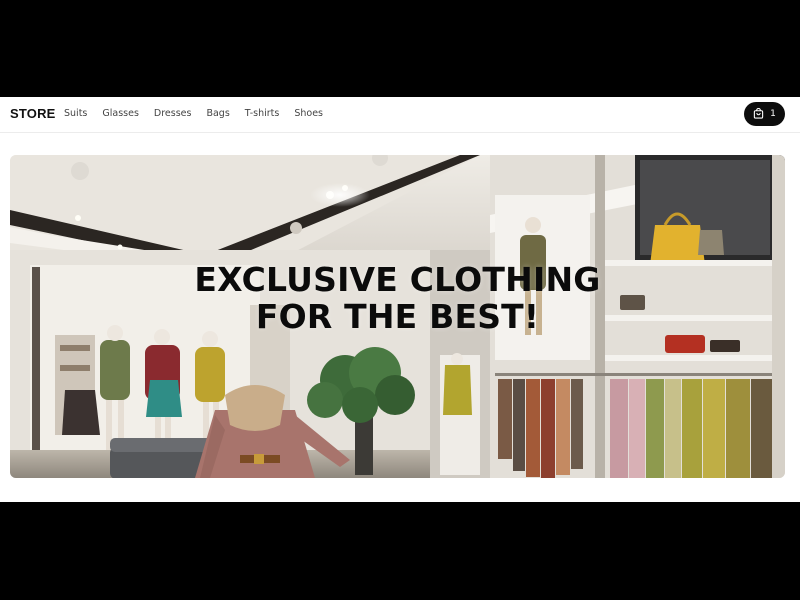 This screenshot has width=800, height=600. I want to click on shopping-bag-icon, so click(758, 114).